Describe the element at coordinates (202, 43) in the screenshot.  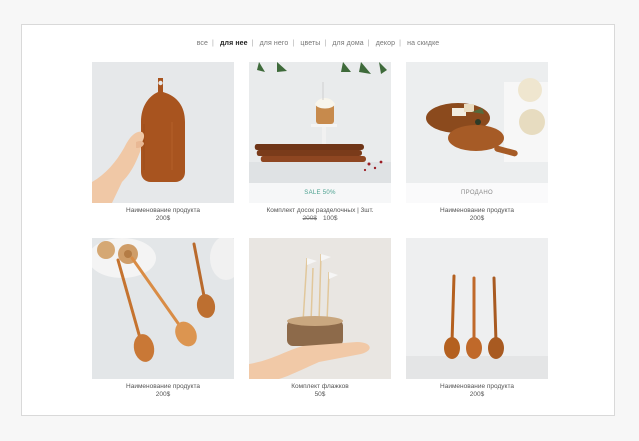
I see `nav-item-all: все` at that location.